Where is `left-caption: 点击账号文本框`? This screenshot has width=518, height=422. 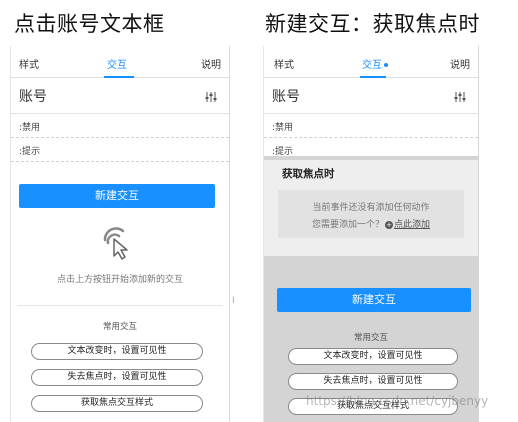
left-caption: 点击账号文本框 is located at coordinates (89, 24).